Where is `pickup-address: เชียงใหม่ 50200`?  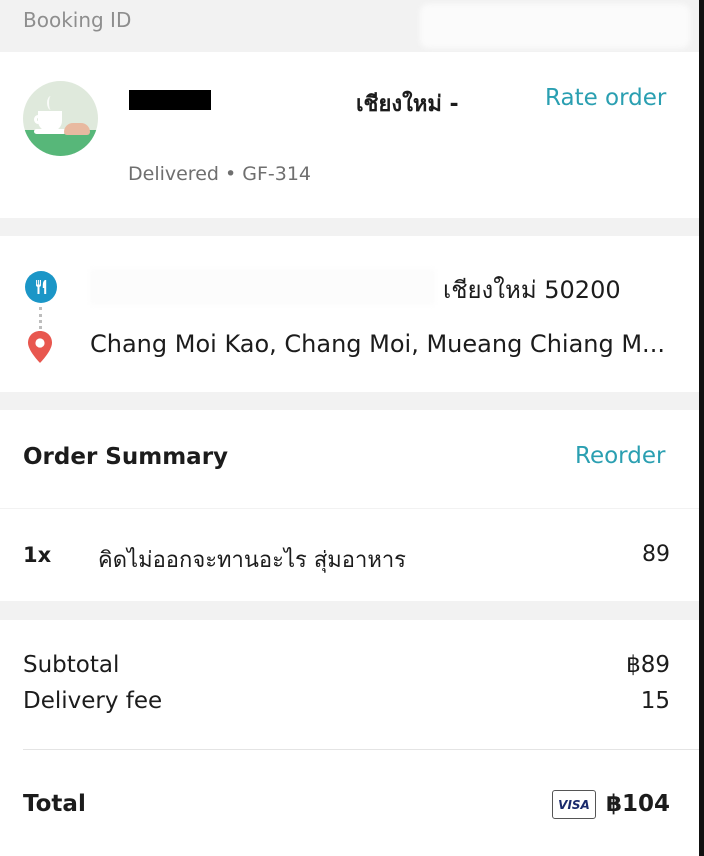 pickup-address: เชียงใหม่ 50200 is located at coordinates (532, 290).